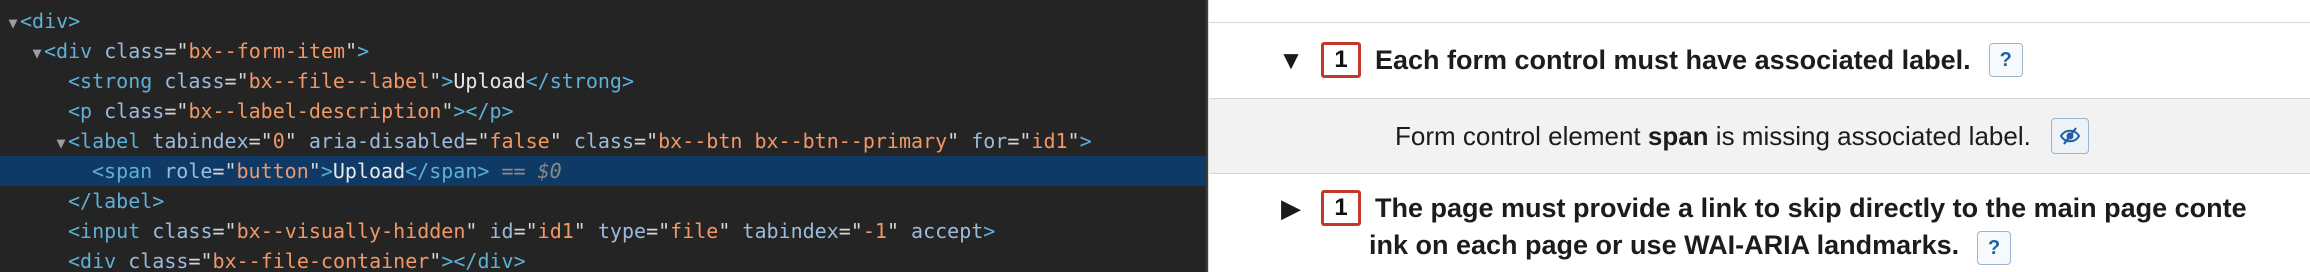  Describe the element at coordinates (86, 111) in the screenshot. I see `code-token: <p` at that location.